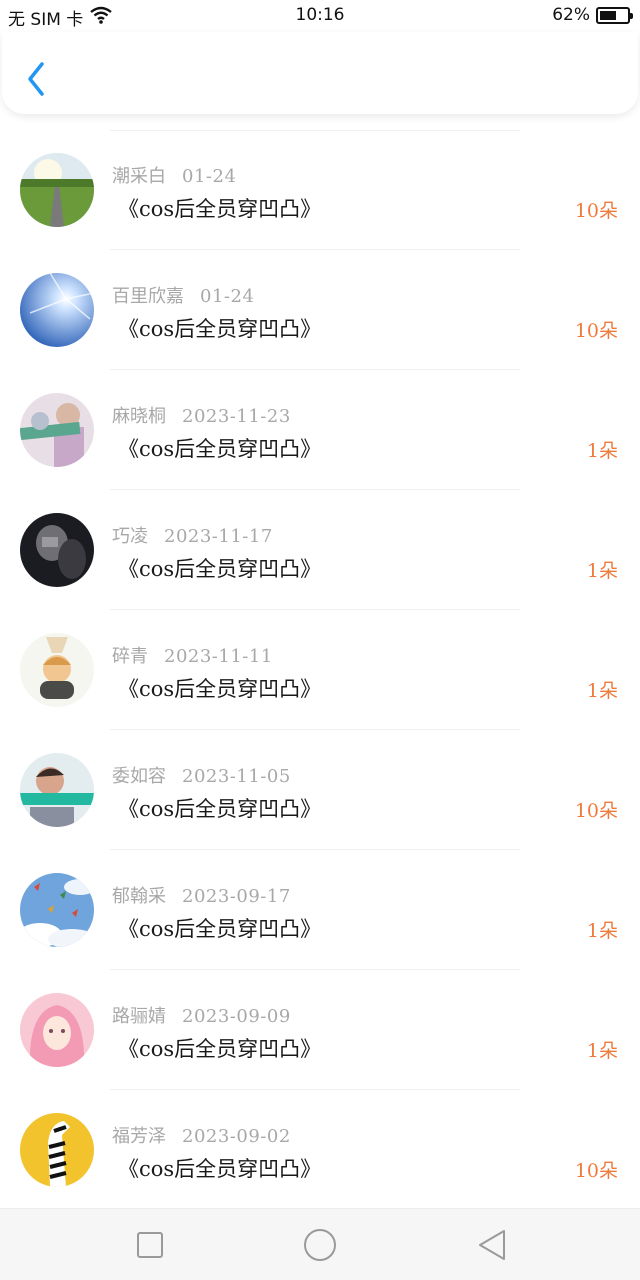 The image size is (640, 1280). What do you see at coordinates (320, 430) in the screenshot?
I see `list-item: 麻晓桐 2023-11-23 《cos后全员穿凹凸》 1朵` at bounding box center [320, 430].